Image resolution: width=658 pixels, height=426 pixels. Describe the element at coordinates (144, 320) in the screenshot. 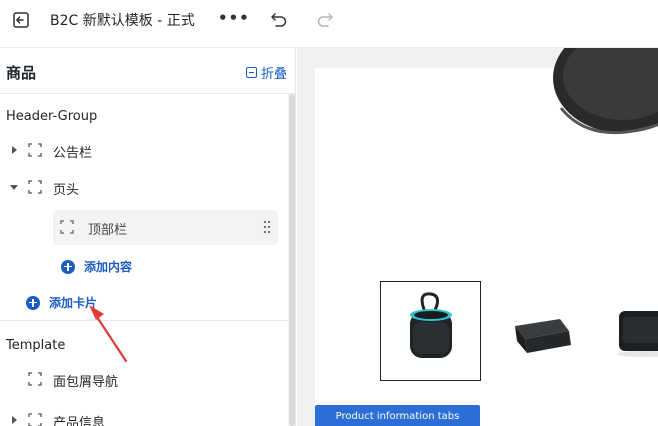

I see `divider` at that location.